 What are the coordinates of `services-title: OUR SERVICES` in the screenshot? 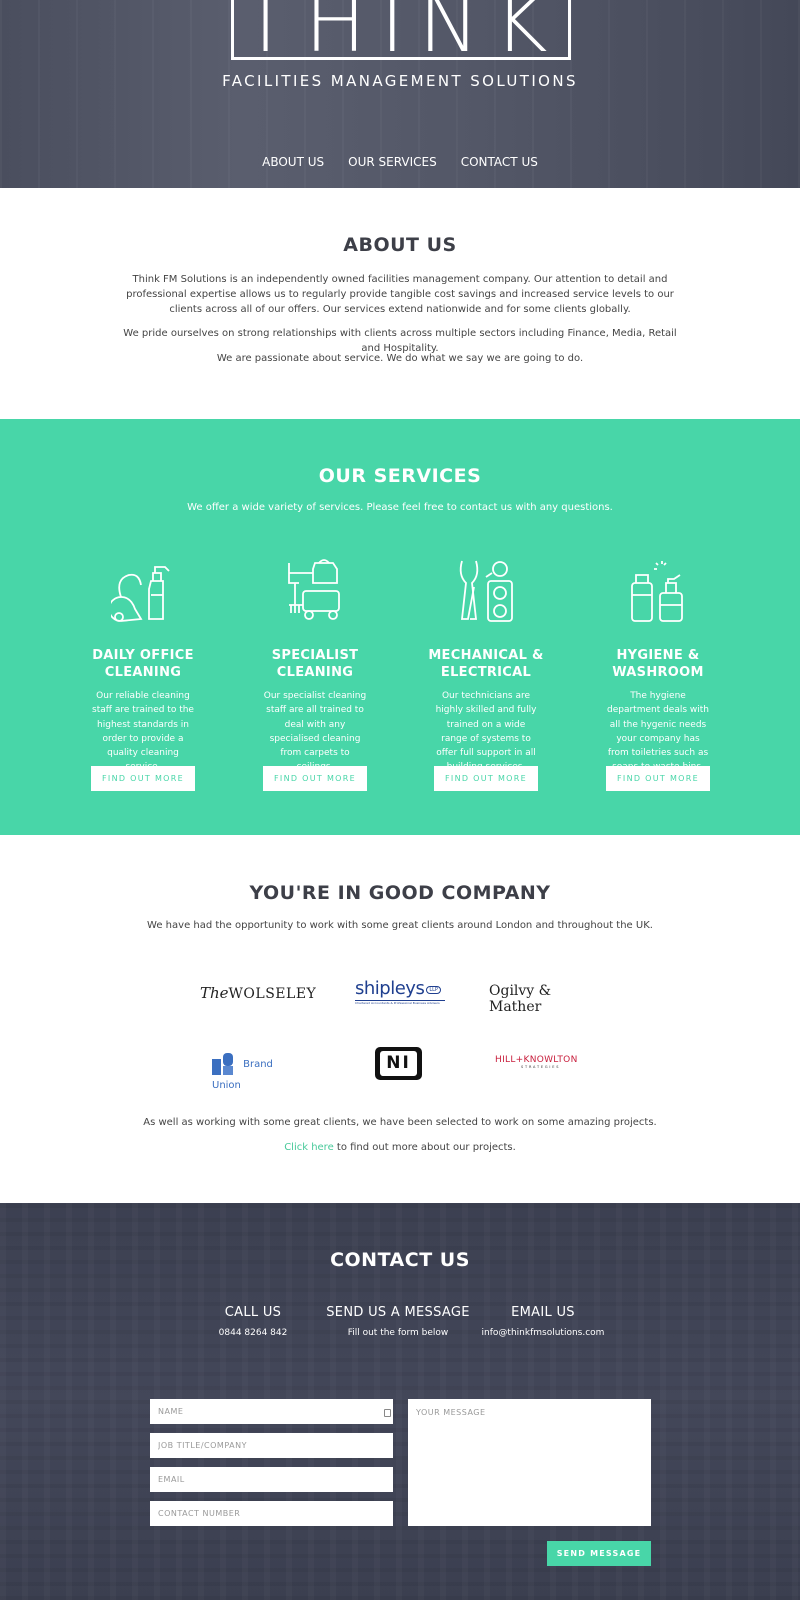 It's located at (400, 476).